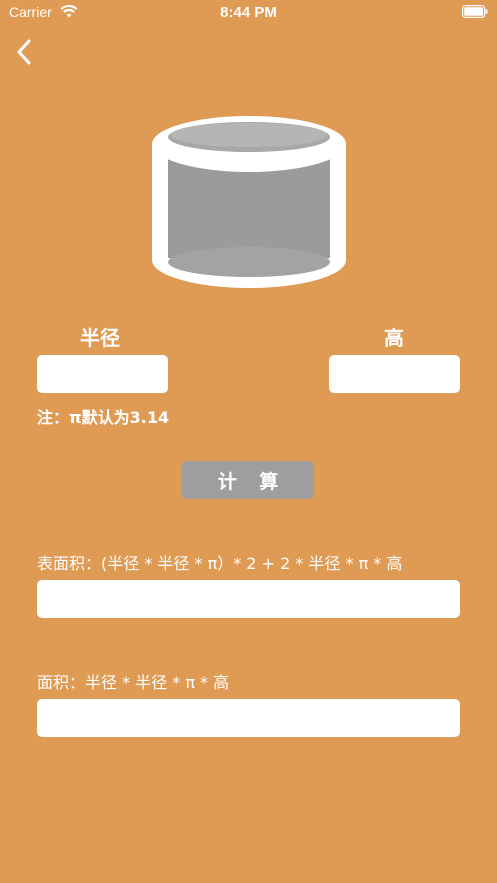  What do you see at coordinates (249, 202) in the screenshot?
I see `cylinder-icon` at bounding box center [249, 202].